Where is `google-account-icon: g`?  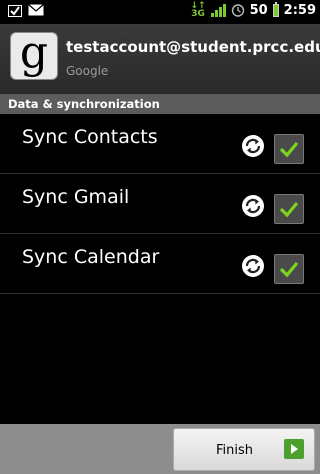 google-account-icon: g is located at coordinates (34, 55).